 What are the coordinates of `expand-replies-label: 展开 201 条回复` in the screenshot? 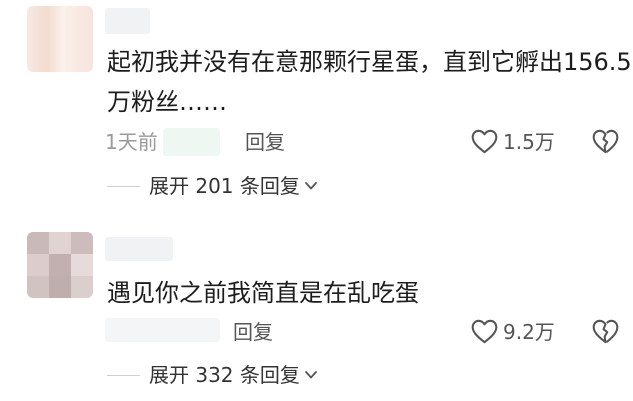 It's located at (224, 186).